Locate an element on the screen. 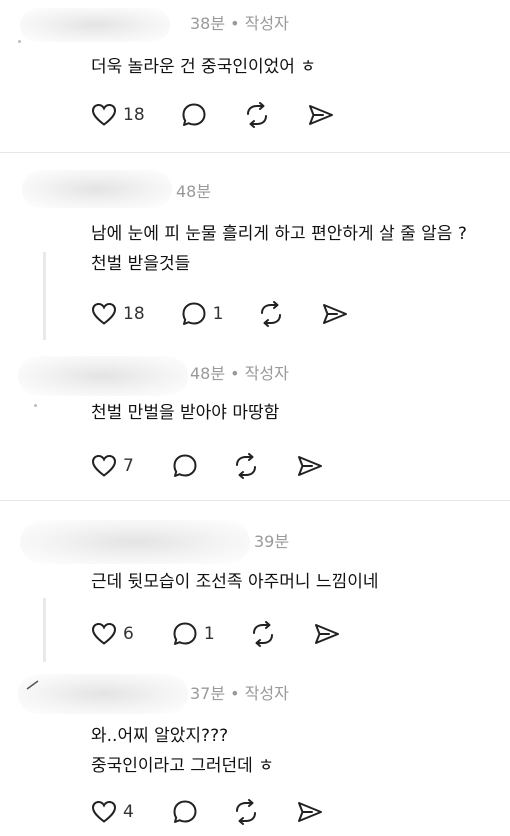 The image size is (510, 836). comment-actions: 18 is located at coordinates (213, 115).